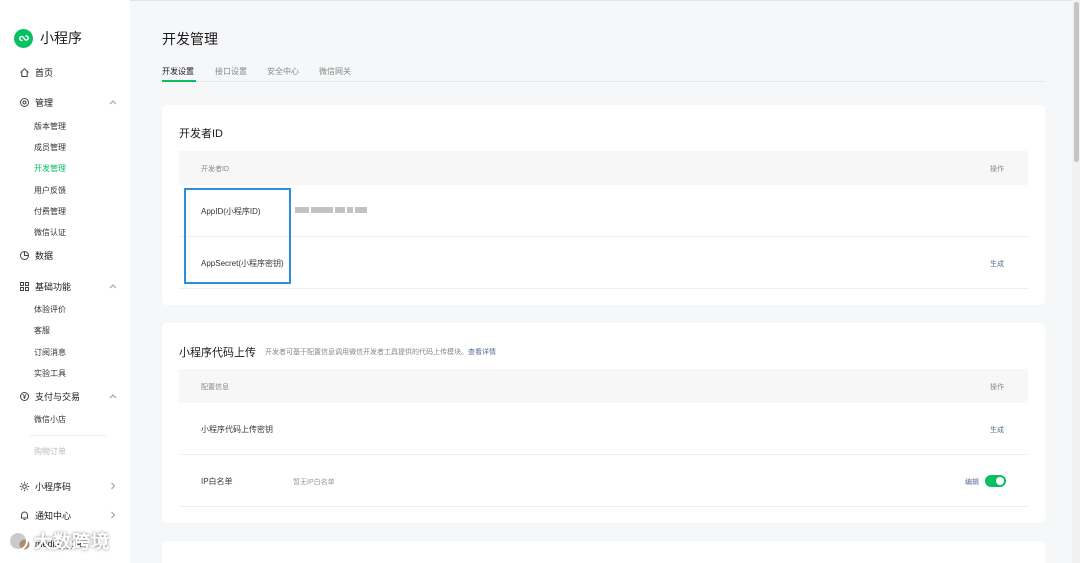  Describe the element at coordinates (44, 73) in the screenshot. I see `sidebar-item-label: 首页` at that location.